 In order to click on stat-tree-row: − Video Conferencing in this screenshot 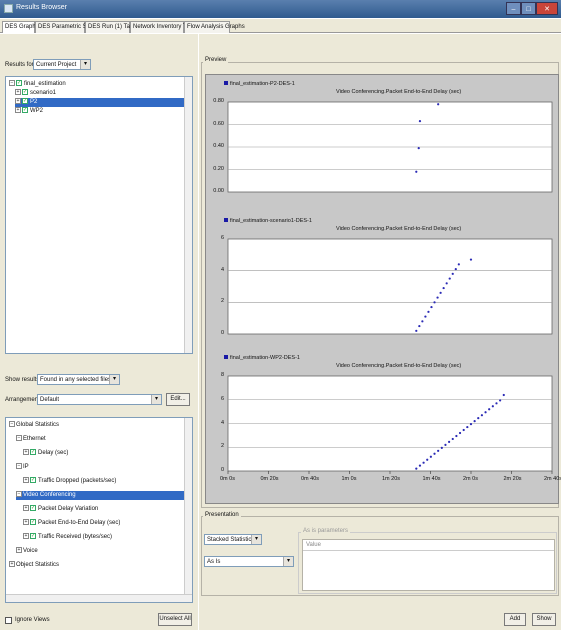, I will do `click(101, 495)`.